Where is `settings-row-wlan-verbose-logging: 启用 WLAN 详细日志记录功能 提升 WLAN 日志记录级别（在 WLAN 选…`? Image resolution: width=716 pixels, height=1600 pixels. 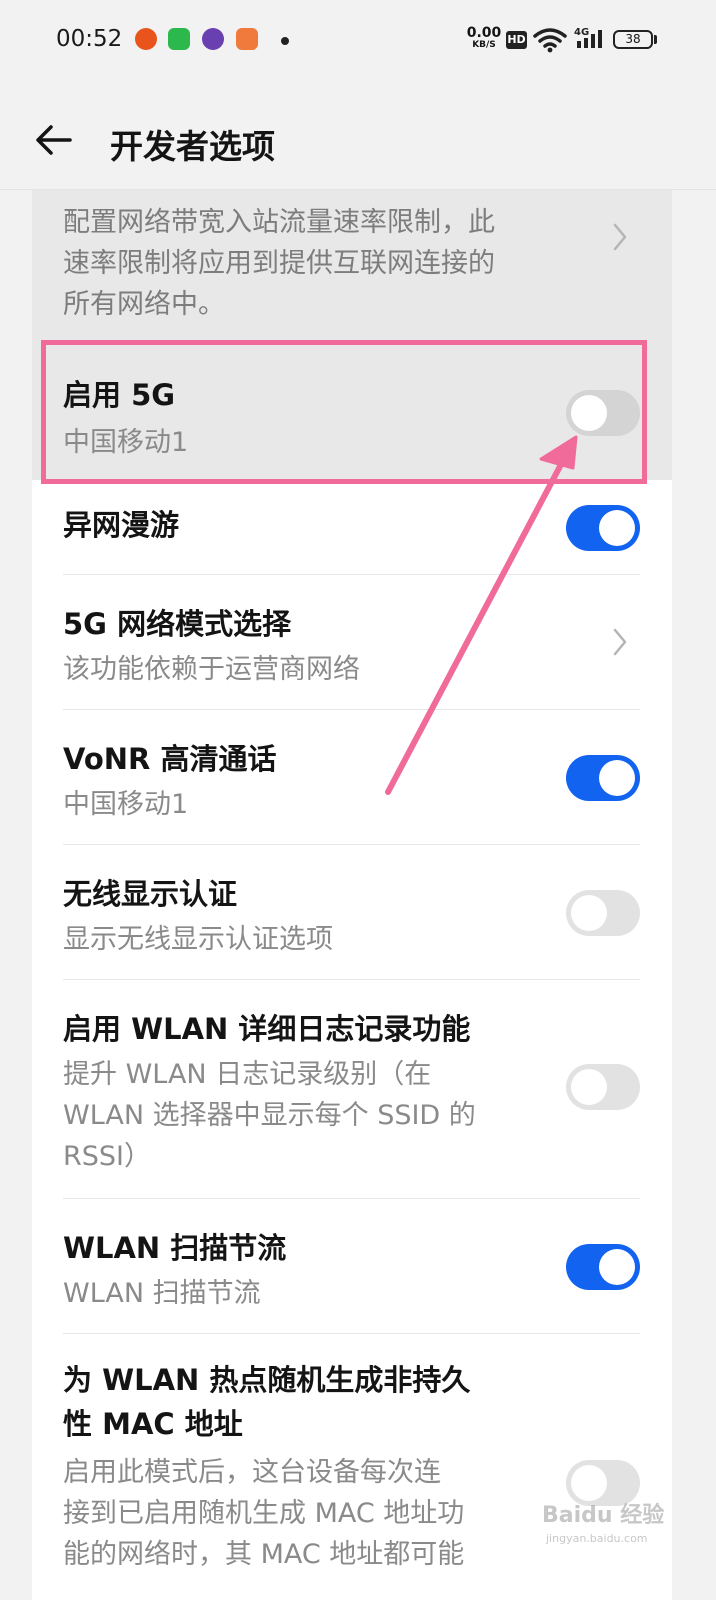 settings-row-wlan-verbose-logging: 启用 WLAN 详细日志记录功能 提升 WLAN 日志记录级别（在 WLAN 选… is located at coordinates (352, 1089).